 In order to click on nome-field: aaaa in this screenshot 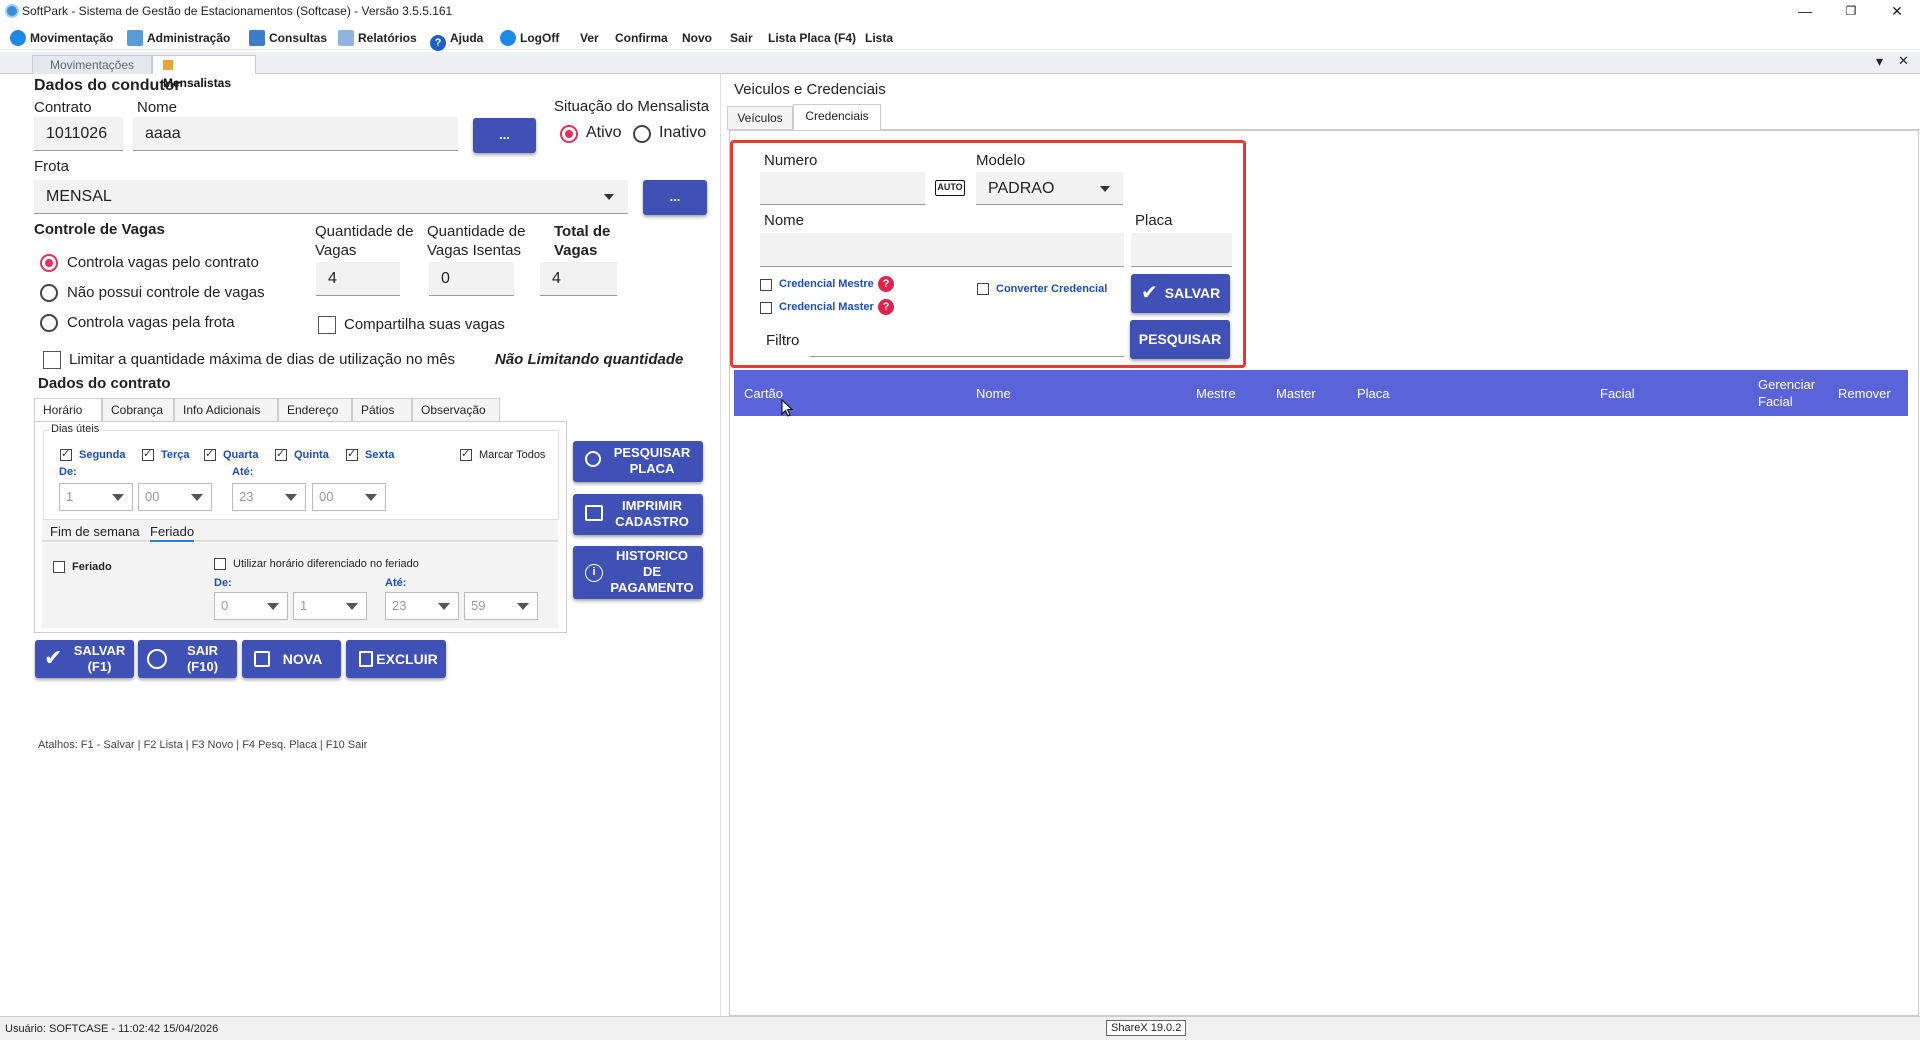, I will do `click(295, 134)`.